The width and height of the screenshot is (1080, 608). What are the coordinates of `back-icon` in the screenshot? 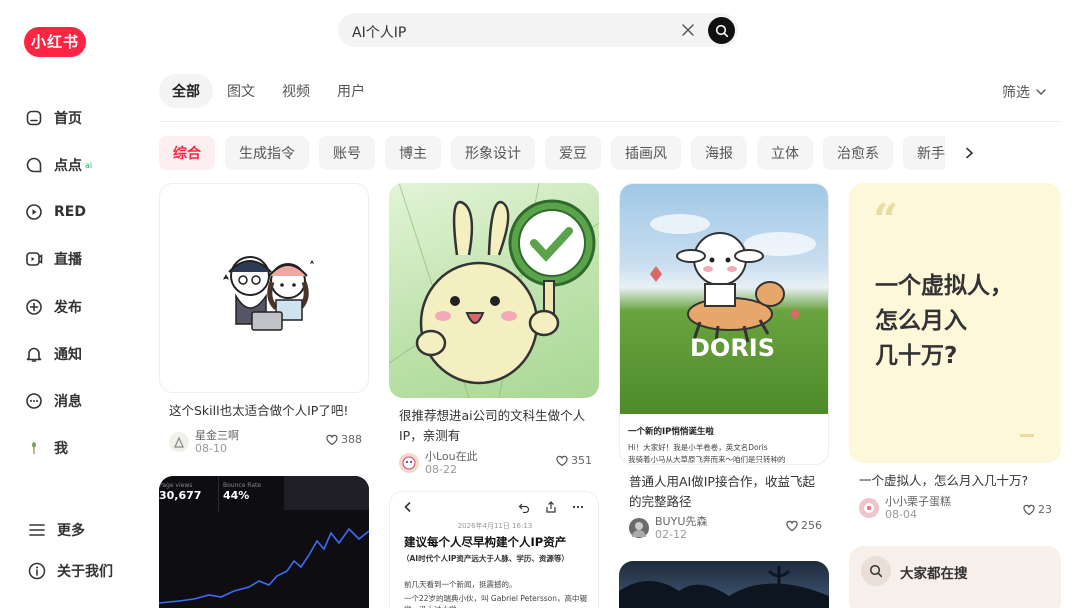 It's located at (407, 507).